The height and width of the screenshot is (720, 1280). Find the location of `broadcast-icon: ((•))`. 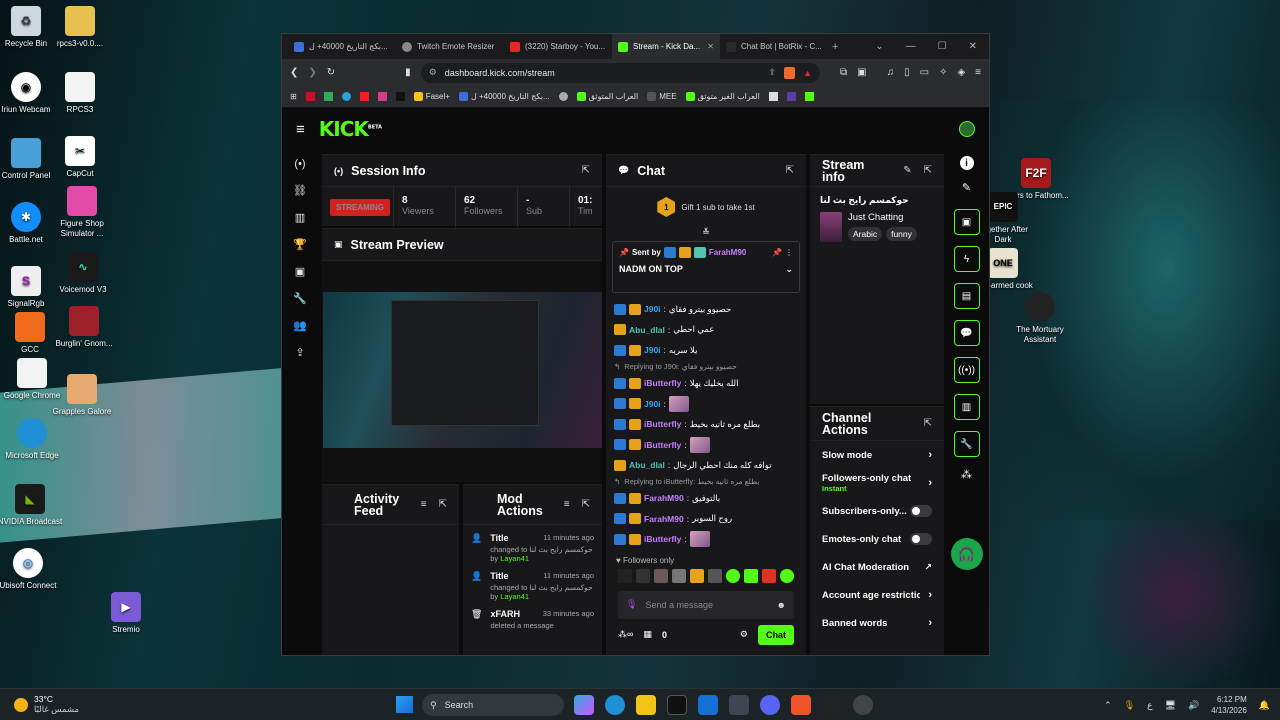

broadcast-icon: ((•)) is located at coordinates (966, 370).